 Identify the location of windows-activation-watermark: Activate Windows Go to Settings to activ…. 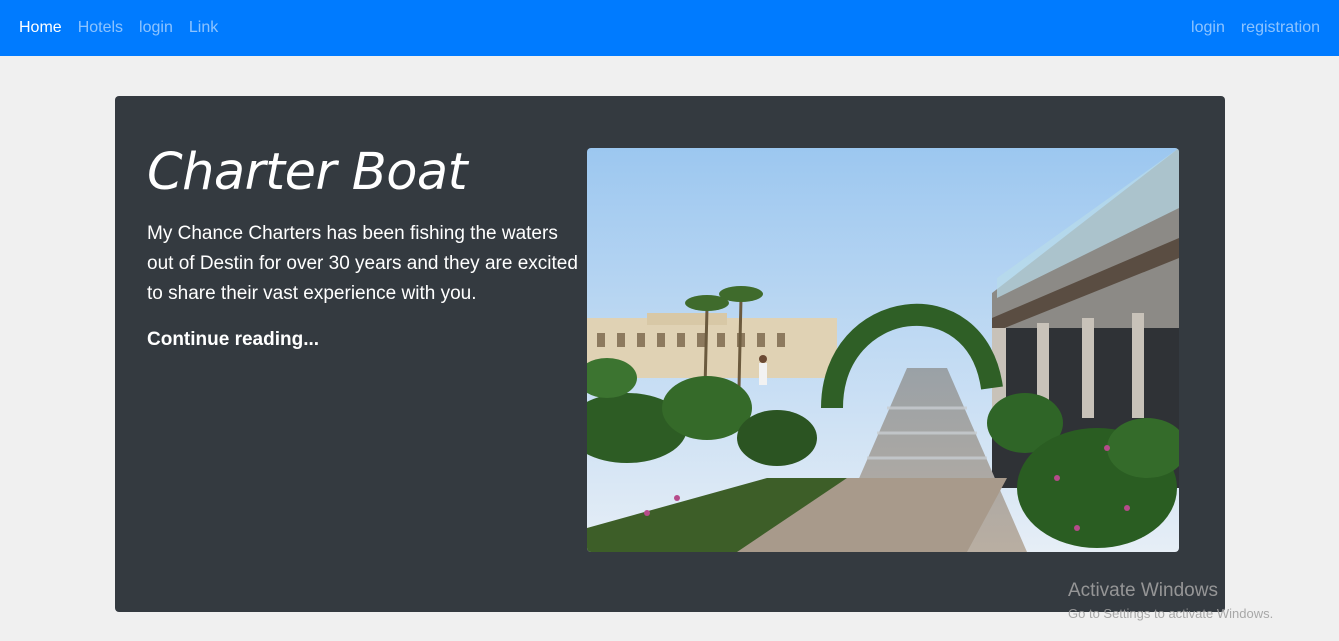
(1170, 600).